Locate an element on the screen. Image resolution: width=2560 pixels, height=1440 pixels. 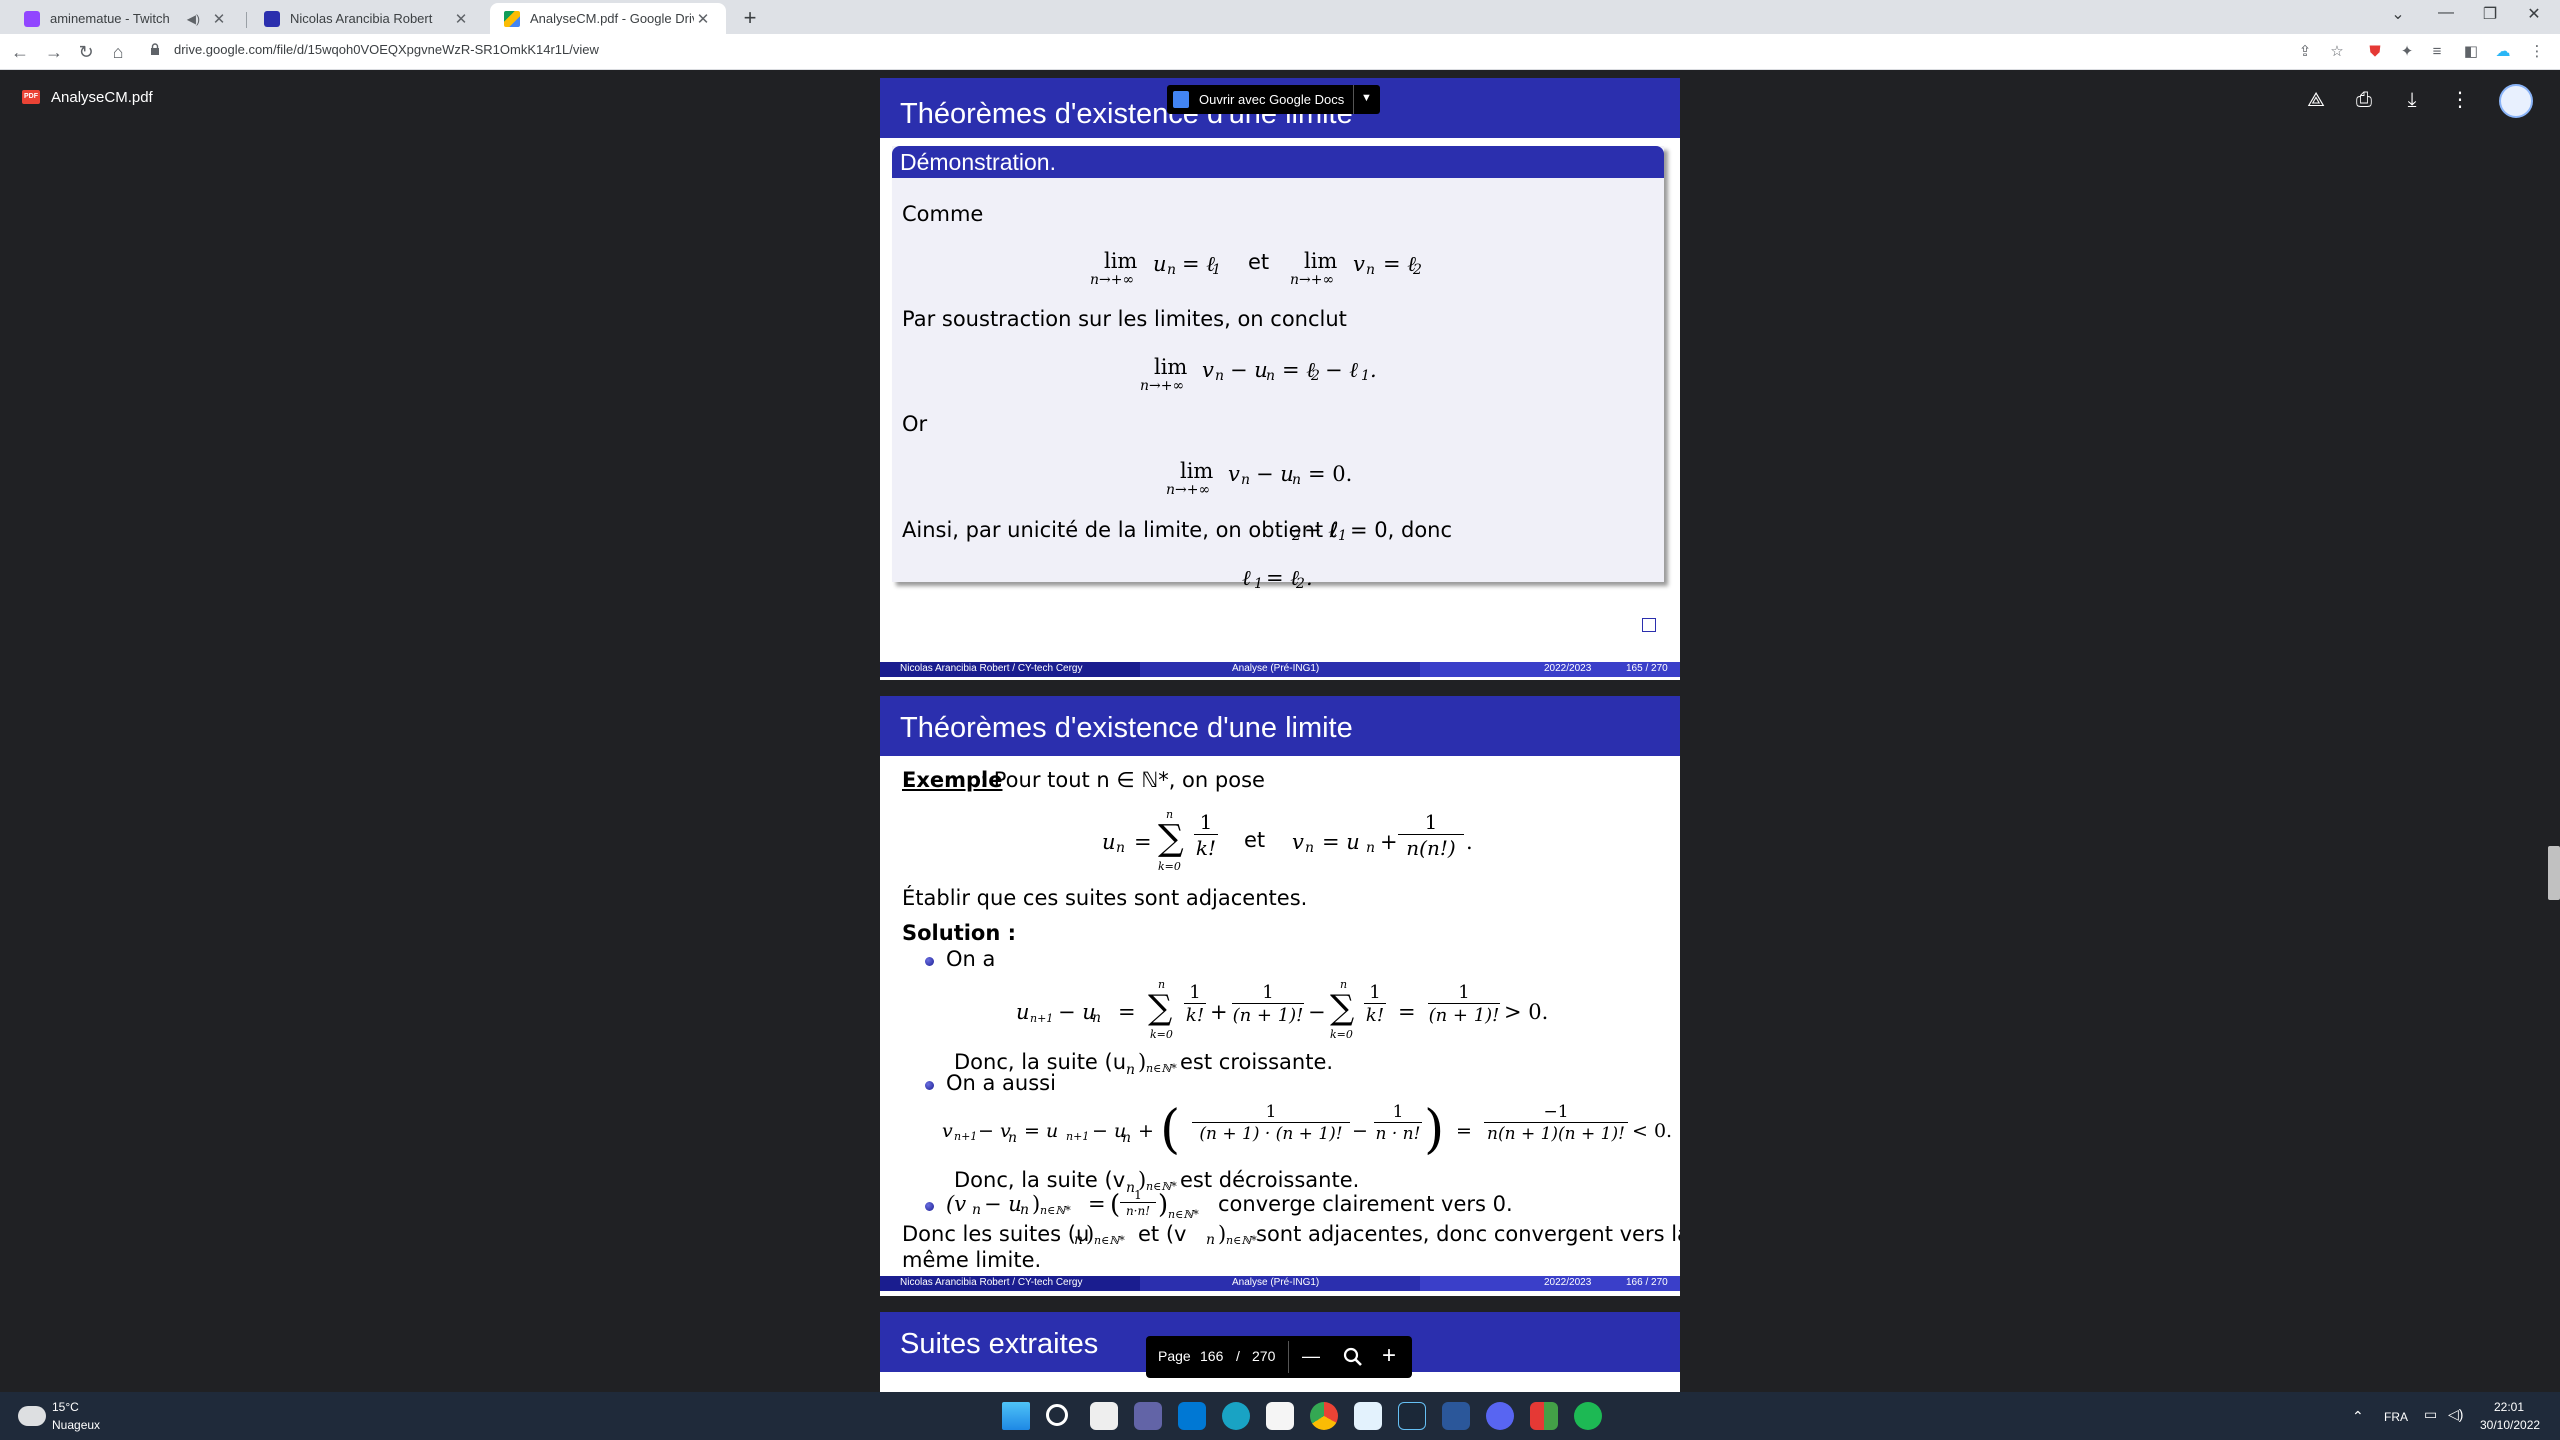
mail-icon is located at coordinates (1192, 1416).